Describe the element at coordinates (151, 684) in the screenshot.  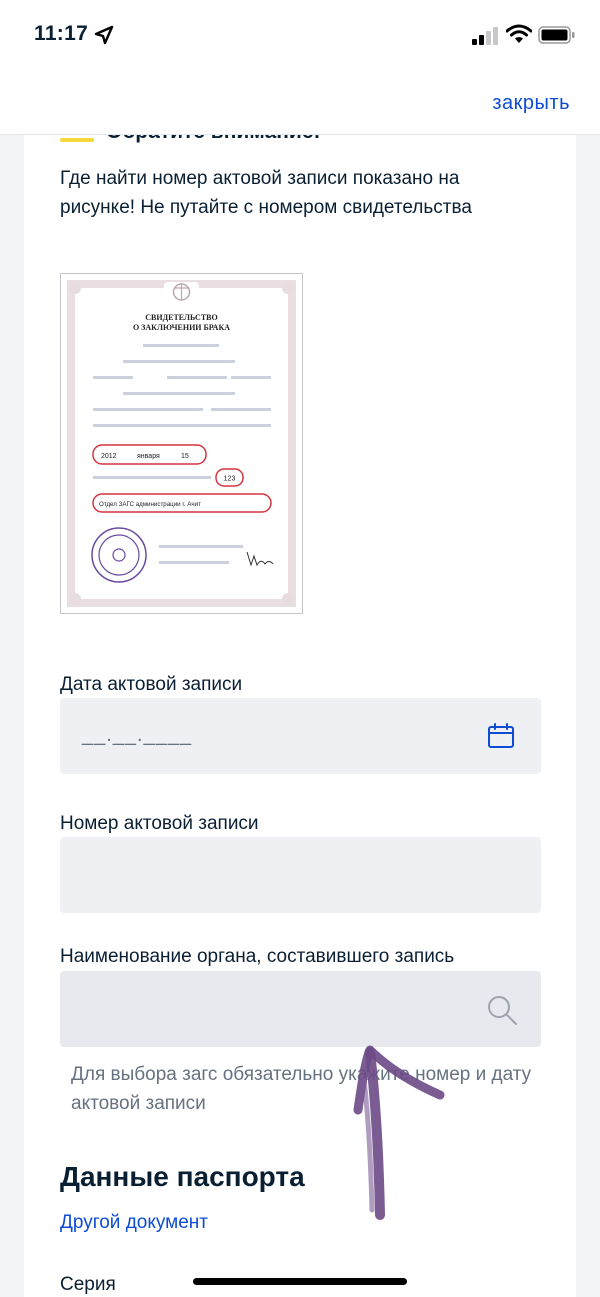
I see `record-date-label: Дата актовой записи` at that location.